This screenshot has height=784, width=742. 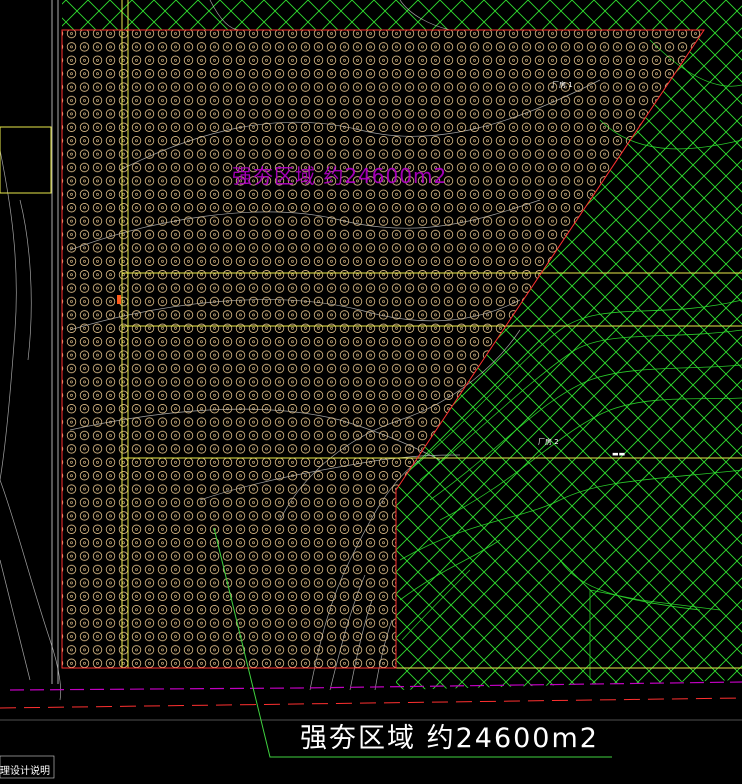 What do you see at coordinates (25, 769) in the screenshot?
I see `design-notes-label: 理设计说明` at bounding box center [25, 769].